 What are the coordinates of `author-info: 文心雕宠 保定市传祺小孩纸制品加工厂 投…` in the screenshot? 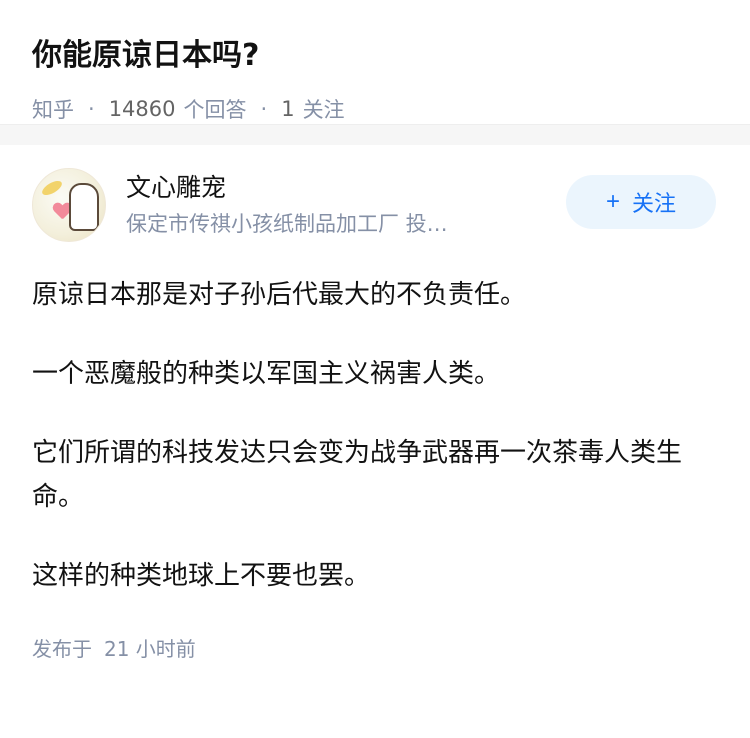 It's located at (346, 205).